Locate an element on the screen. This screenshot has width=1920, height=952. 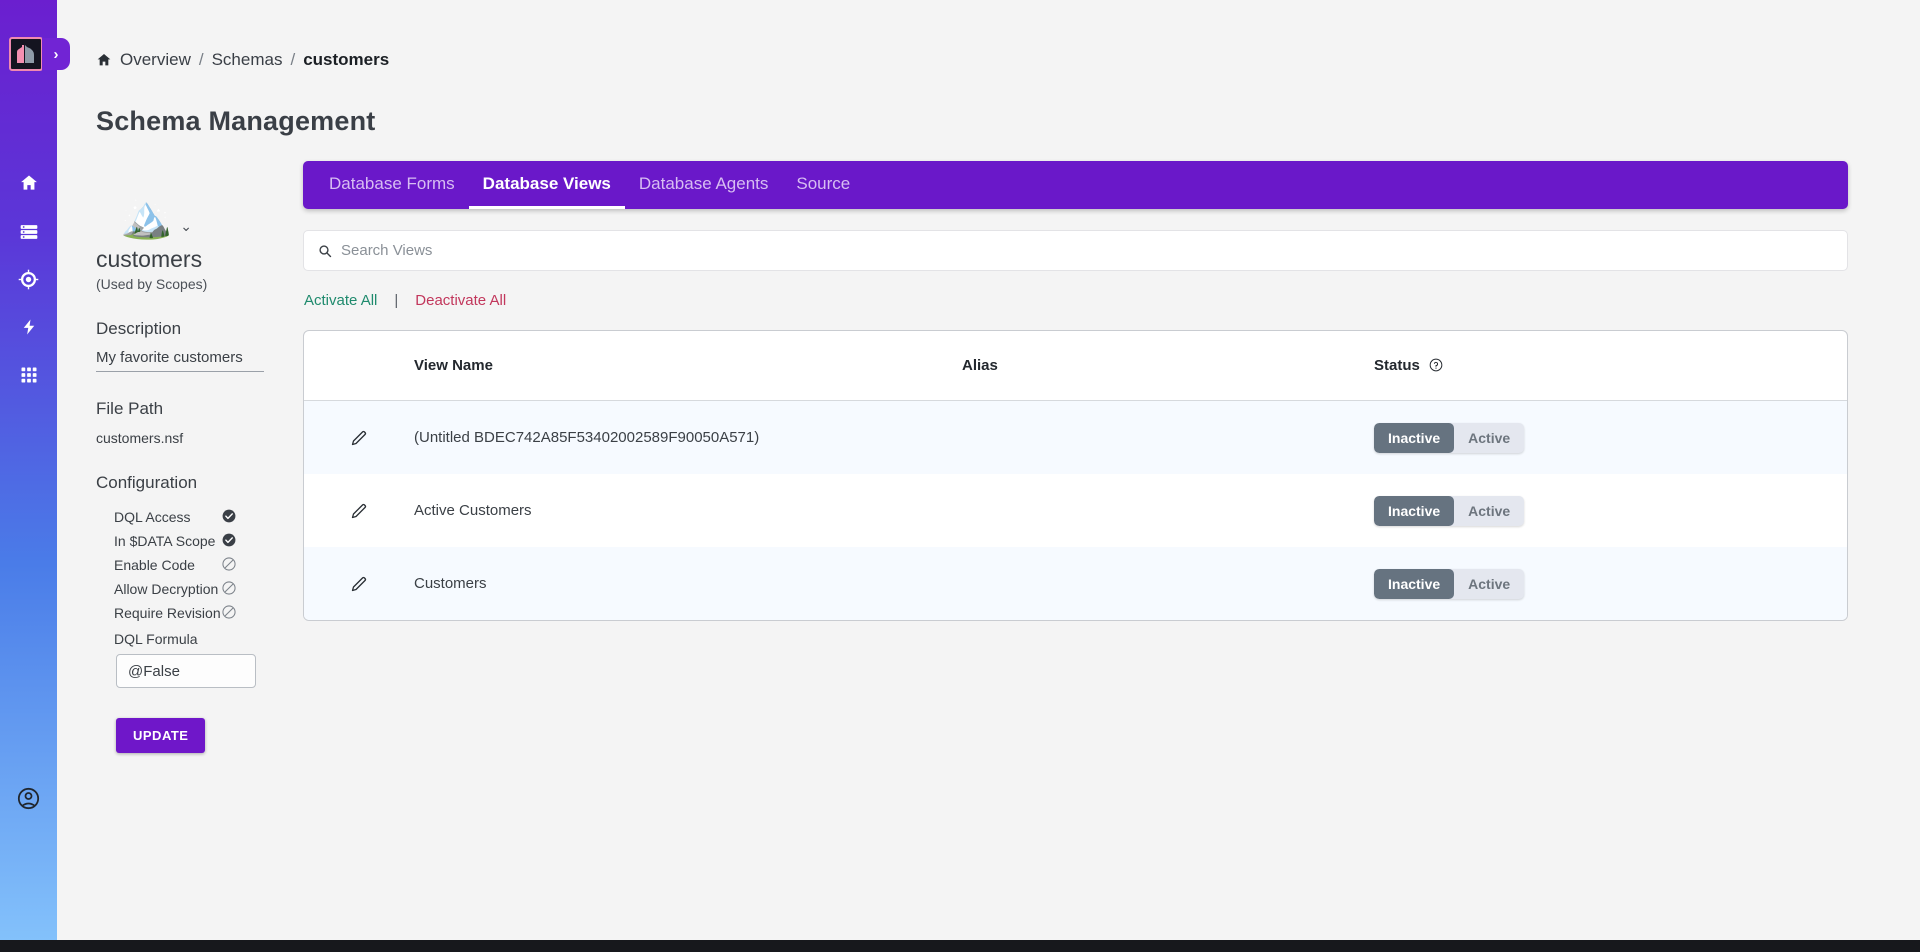
table-row: Active Customers Inactive Active is located at coordinates (1075, 510).